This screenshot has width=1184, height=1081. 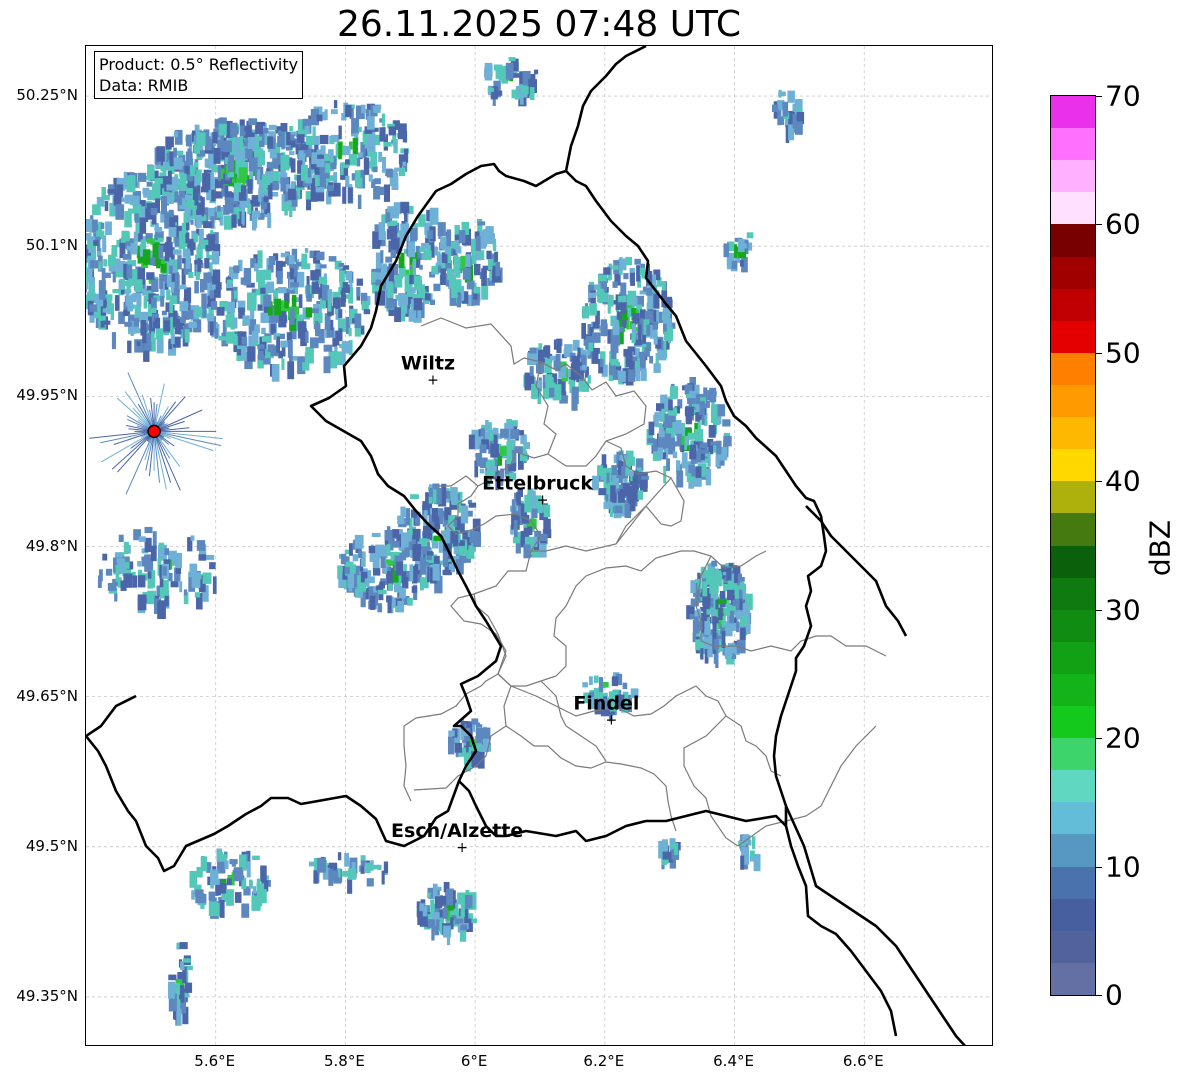 I want to click on colorbar-tick-label: 40, so click(x=1123, y=481).